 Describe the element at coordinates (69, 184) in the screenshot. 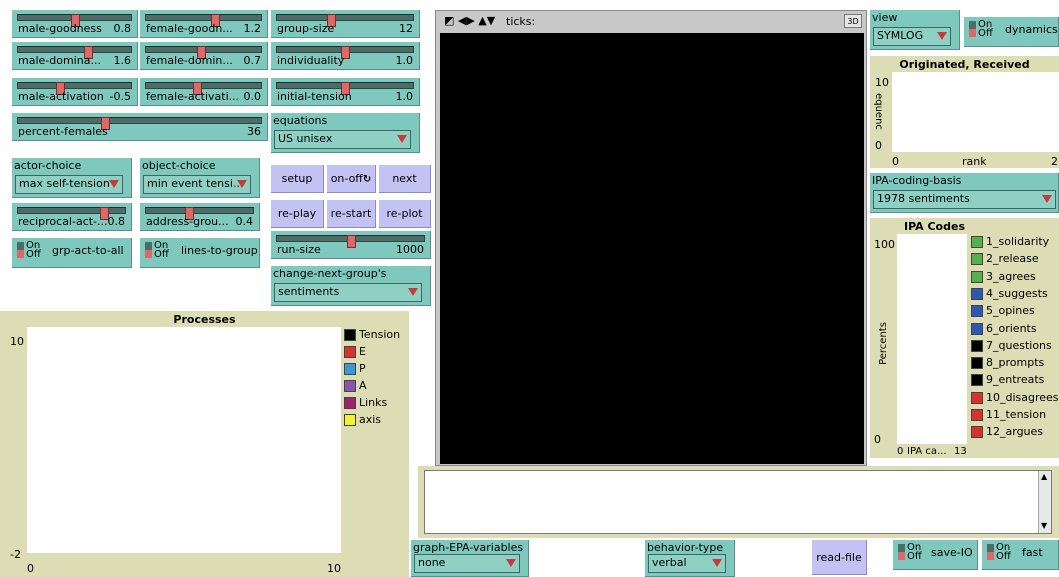

I see `chooser-select: max self-tension` at that location.